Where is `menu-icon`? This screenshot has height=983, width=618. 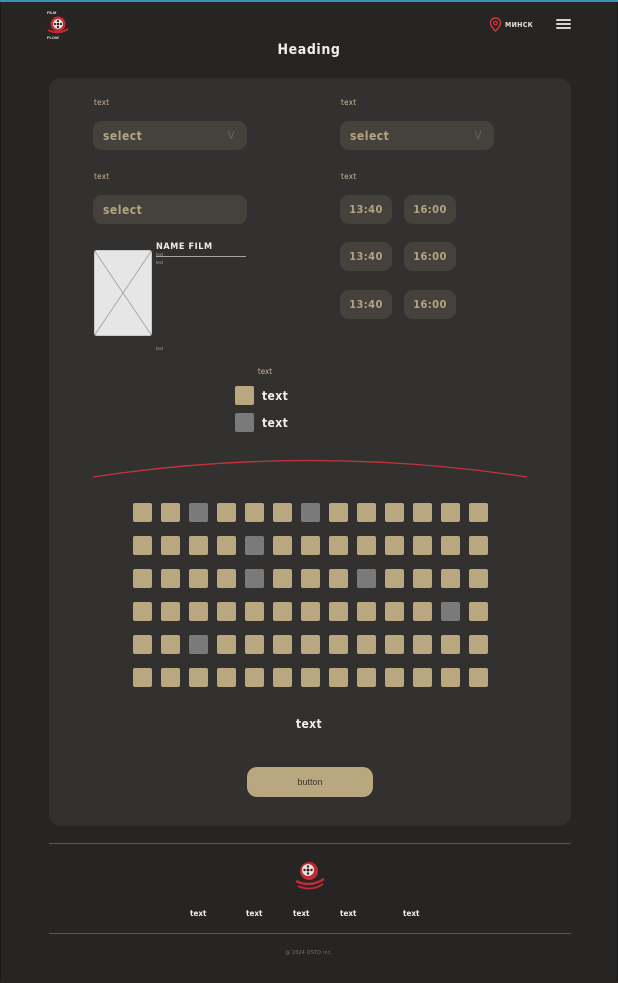 menu-icon is located at coordinates (563, 24).